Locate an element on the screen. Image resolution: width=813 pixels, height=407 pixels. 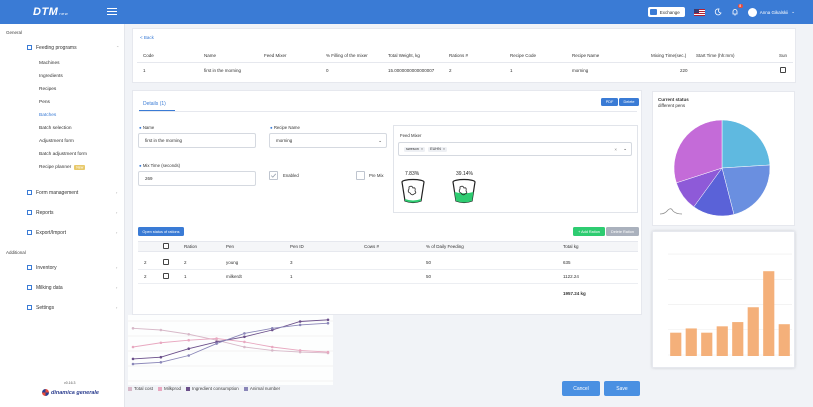
sidebar-item-form-management: Form management is located at coordinates (52, 193).